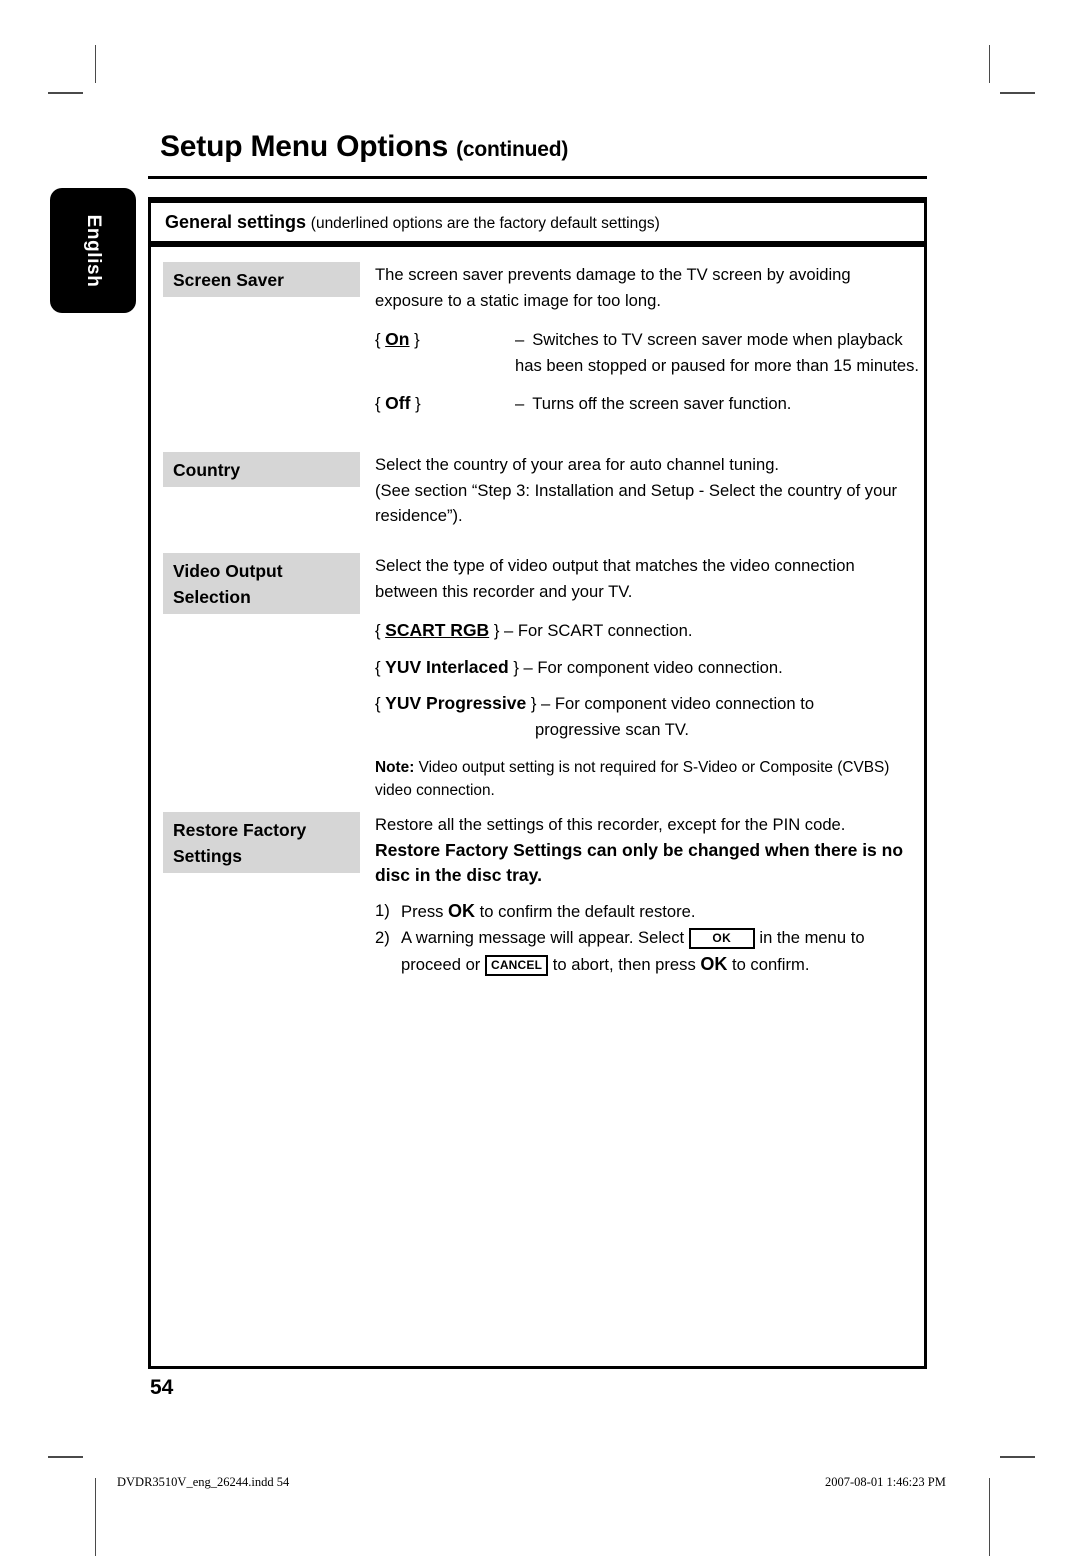 The height and width of the screenshot is (1556, 1080). What do you see at coordinates (382, 937) in the screenshot?
I see `step-marker: 2)` at bounding box center [382, 937].